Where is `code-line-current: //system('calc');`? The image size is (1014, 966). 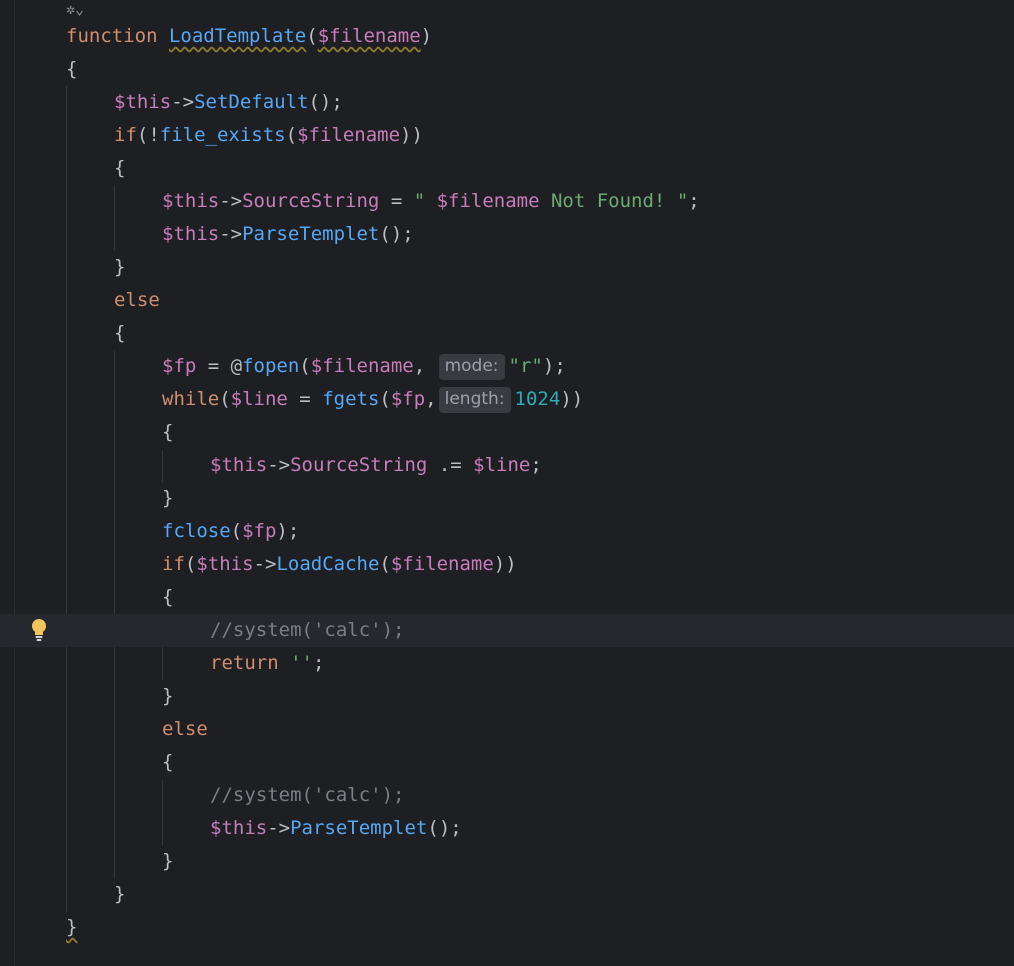
code-line-current: //system('calc'); is located at coordinates (507, 630).